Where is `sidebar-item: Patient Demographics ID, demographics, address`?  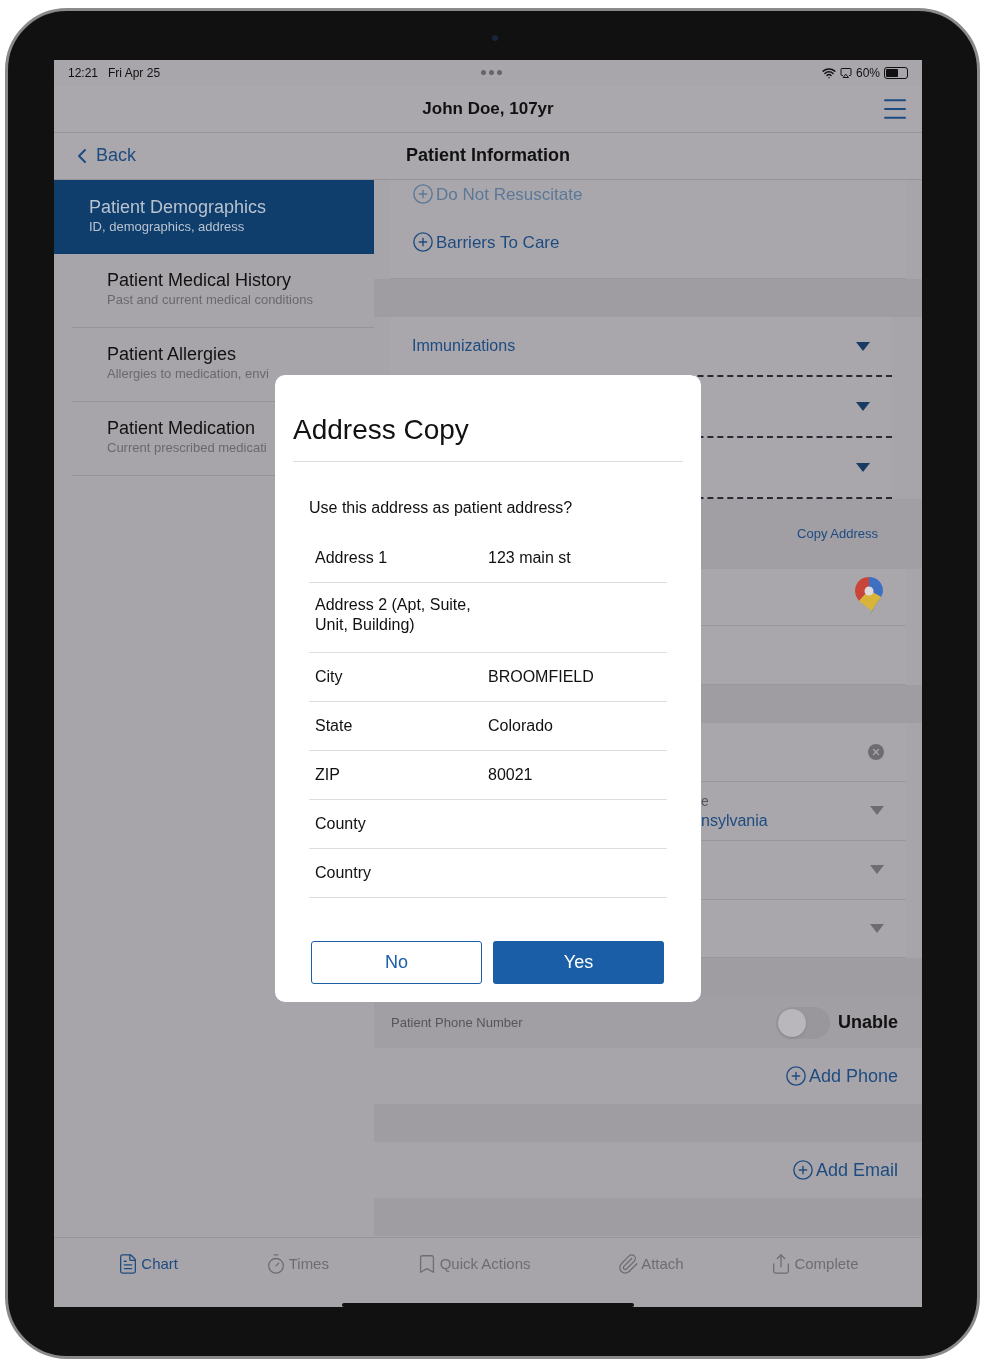
sidebar-item: Patient Demographics ID, demographics, address is located at coordinates (214, 216).